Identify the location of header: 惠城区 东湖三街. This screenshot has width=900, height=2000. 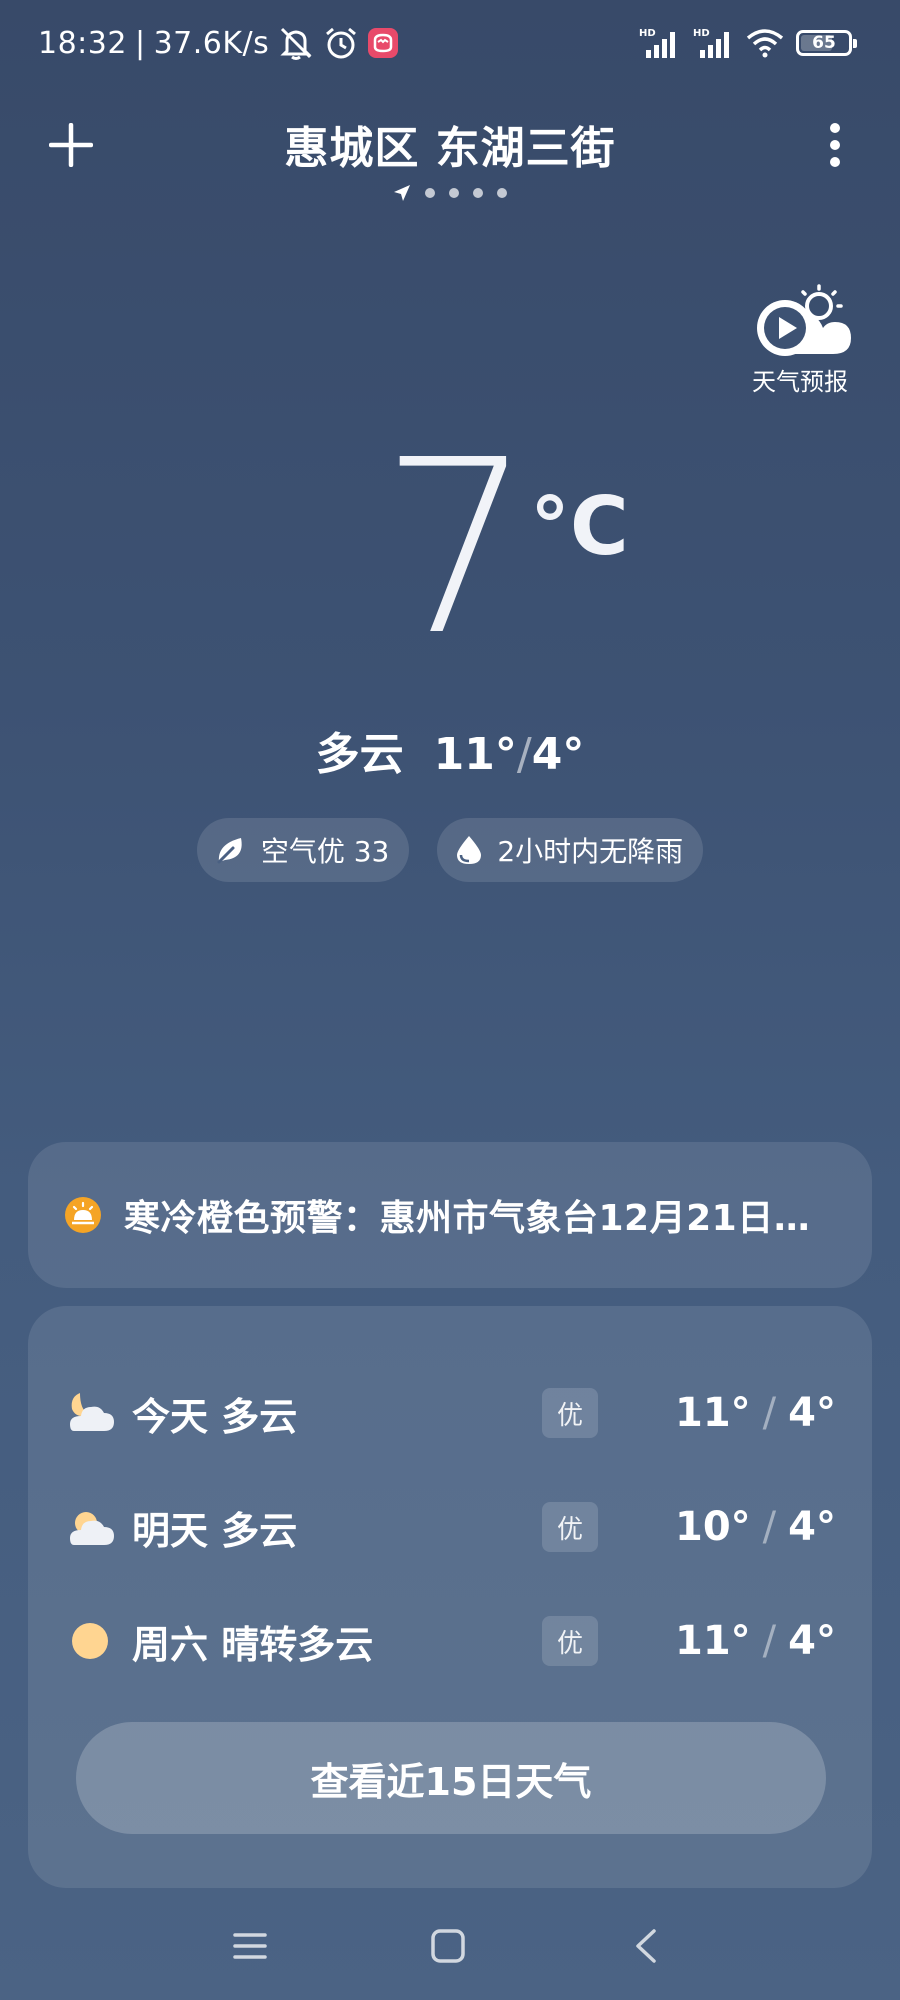
(450, 151).